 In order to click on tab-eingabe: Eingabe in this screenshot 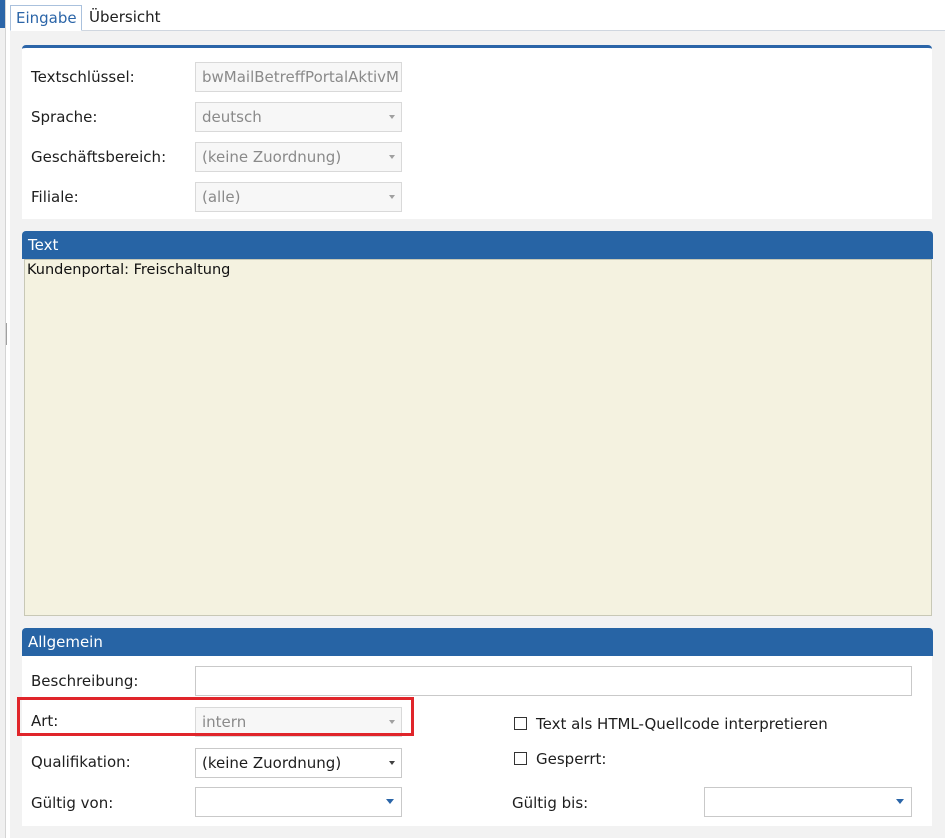, I will do `click(46, 18)`.